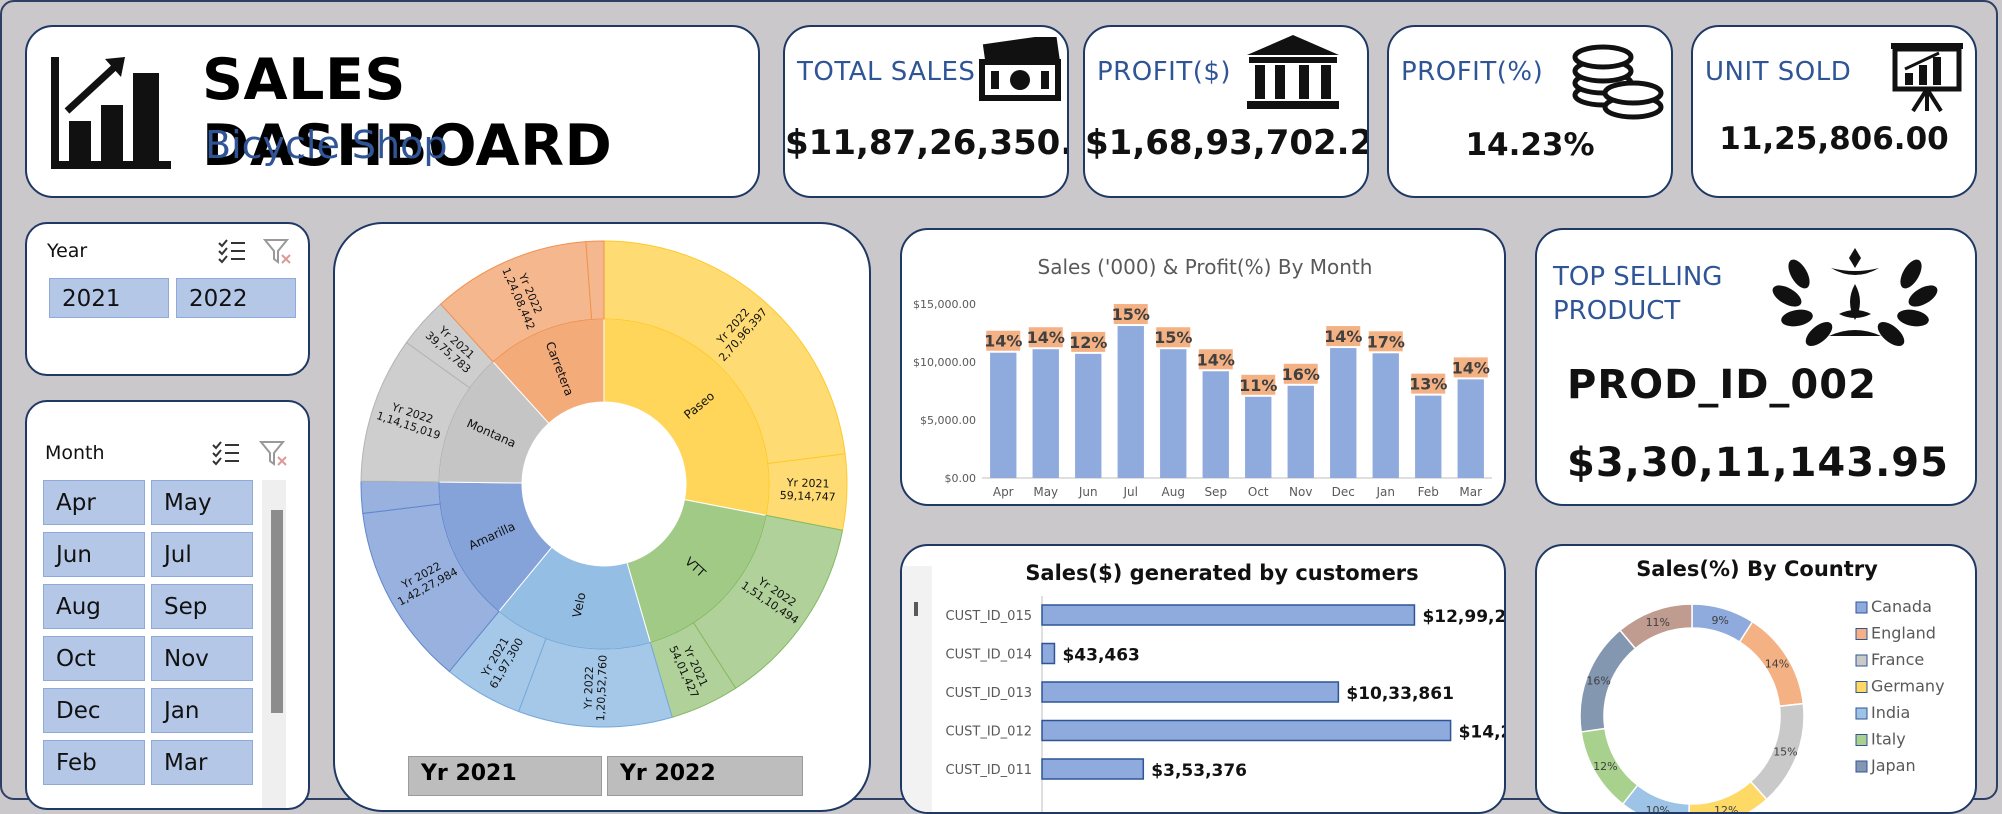 Image resolution: width=2002 pixels, height=814 pixels. What do you see at coordinates (202, 554) in the screenshot?
I see `month-button-jul: Jul` at bounding box center [202, 554].